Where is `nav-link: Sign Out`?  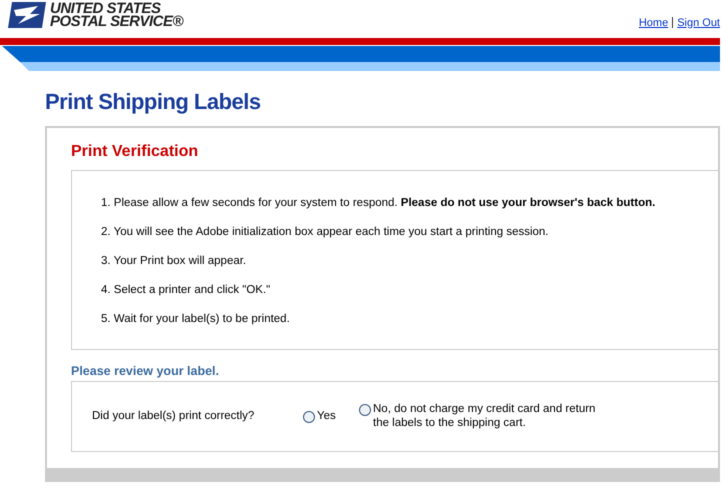 nav-link: Sign Out is located at coordinates (698, 22).